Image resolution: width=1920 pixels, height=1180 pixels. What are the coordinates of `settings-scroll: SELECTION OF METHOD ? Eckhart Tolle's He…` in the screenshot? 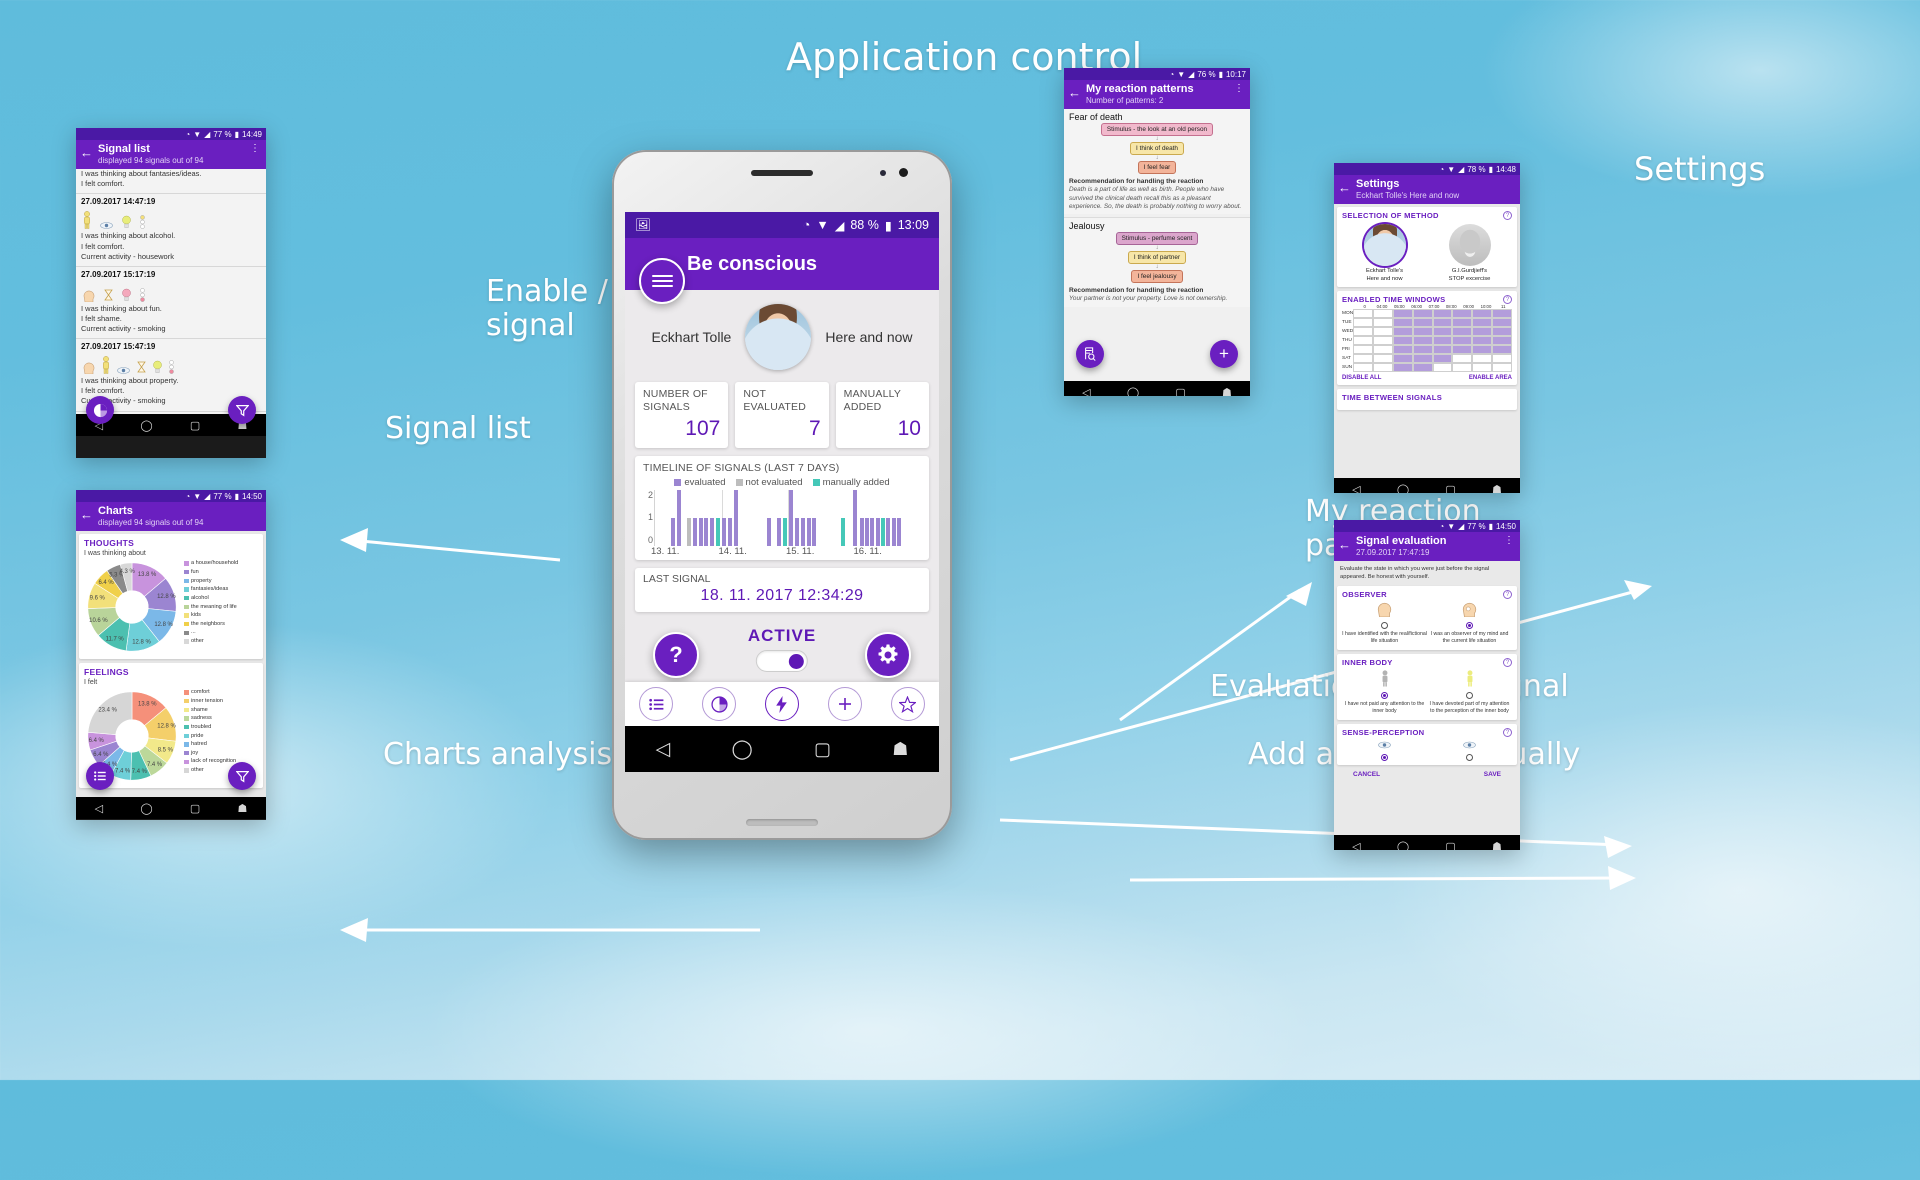 It's located at (1427, 341).